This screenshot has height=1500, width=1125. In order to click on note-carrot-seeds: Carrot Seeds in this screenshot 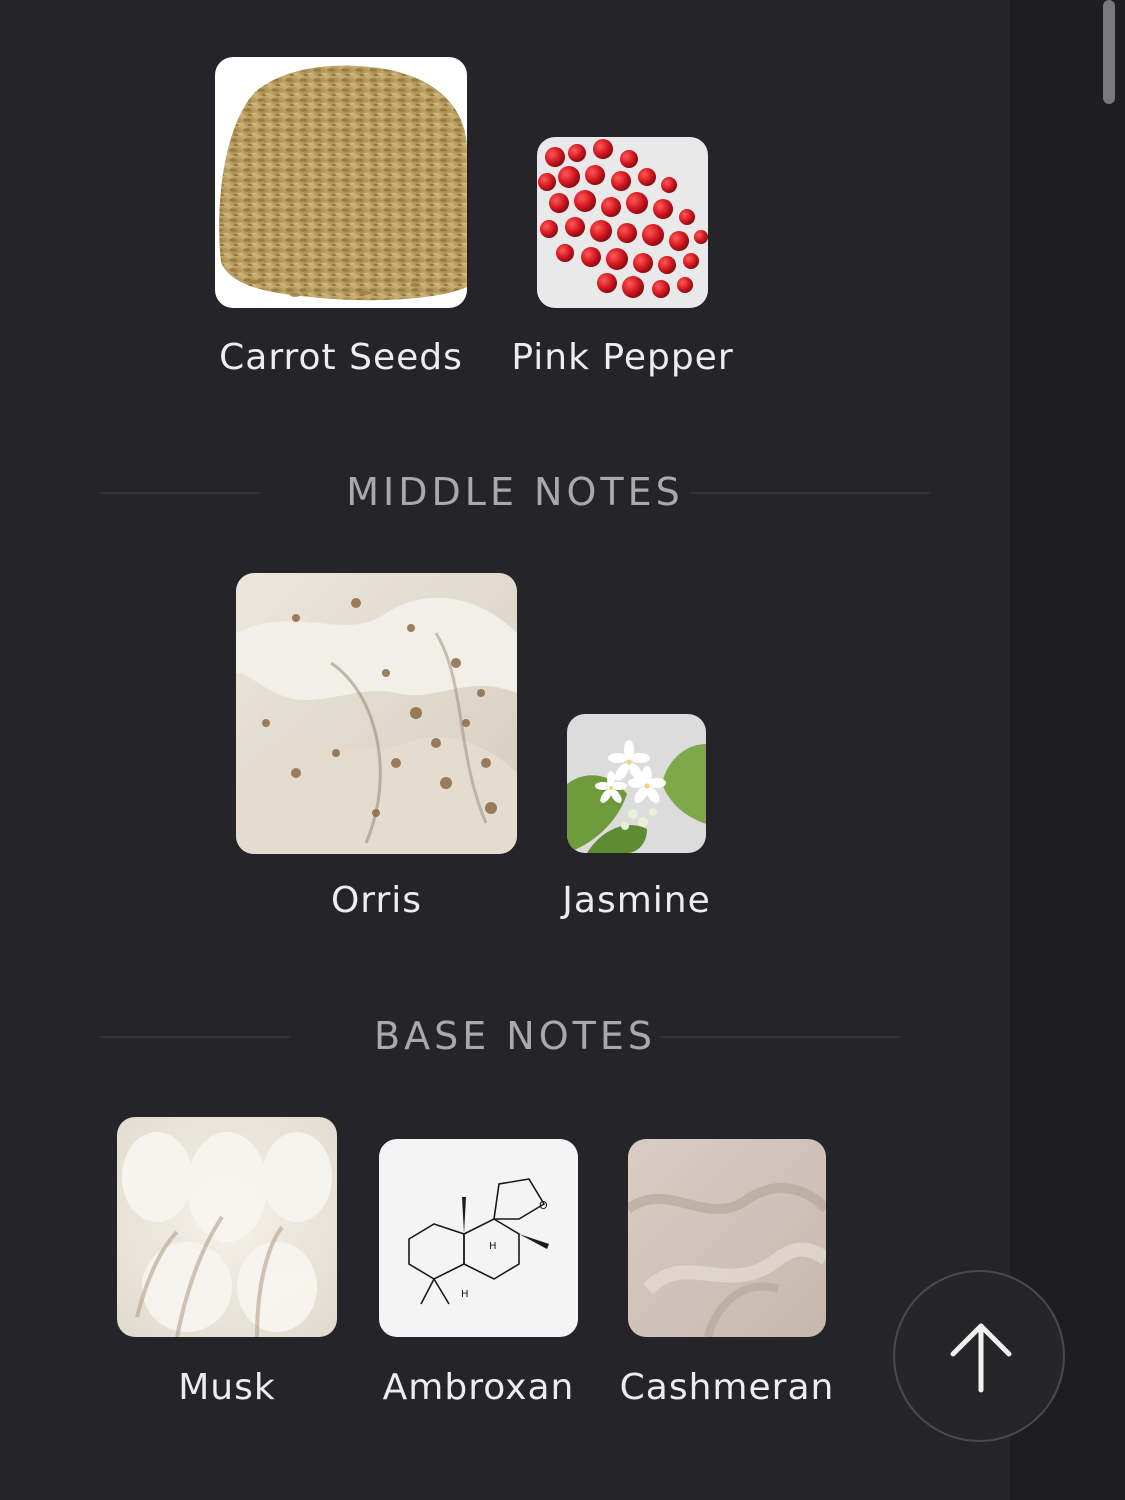, I will do `click(341, 227)`.